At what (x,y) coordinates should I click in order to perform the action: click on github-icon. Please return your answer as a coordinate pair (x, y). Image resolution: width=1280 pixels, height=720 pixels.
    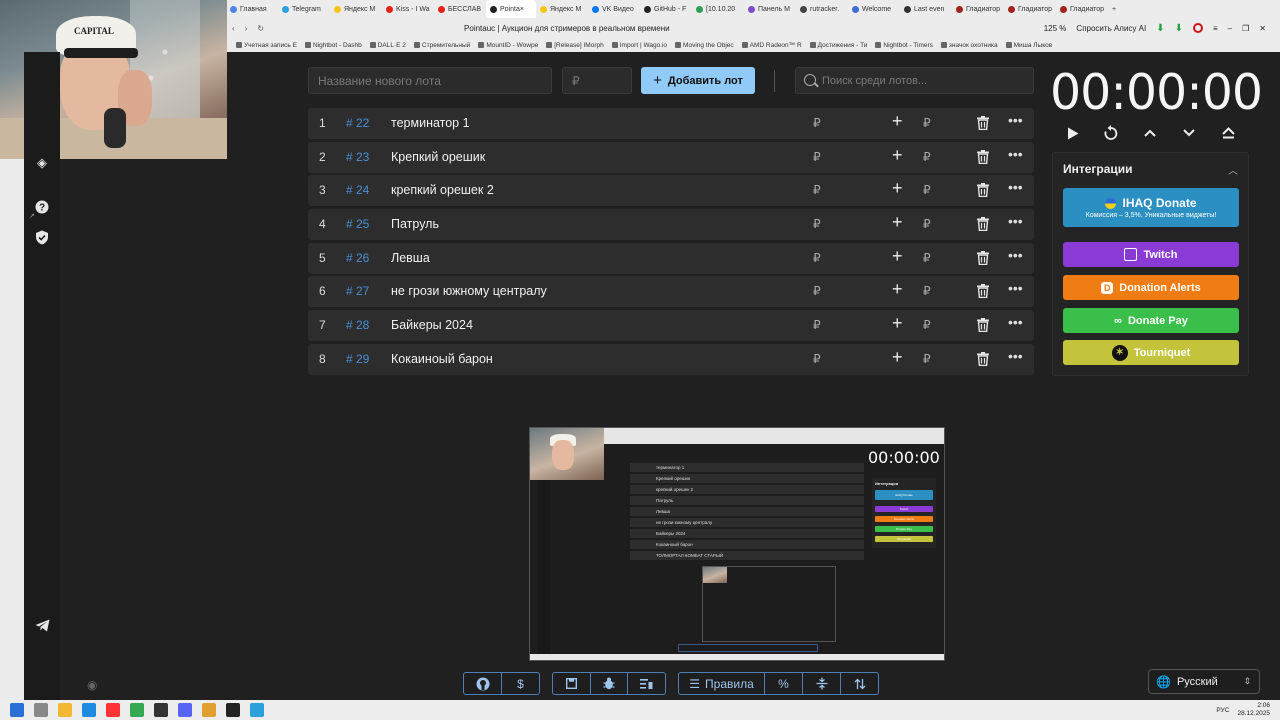
    Looking at the image, I should click on (483, 683).